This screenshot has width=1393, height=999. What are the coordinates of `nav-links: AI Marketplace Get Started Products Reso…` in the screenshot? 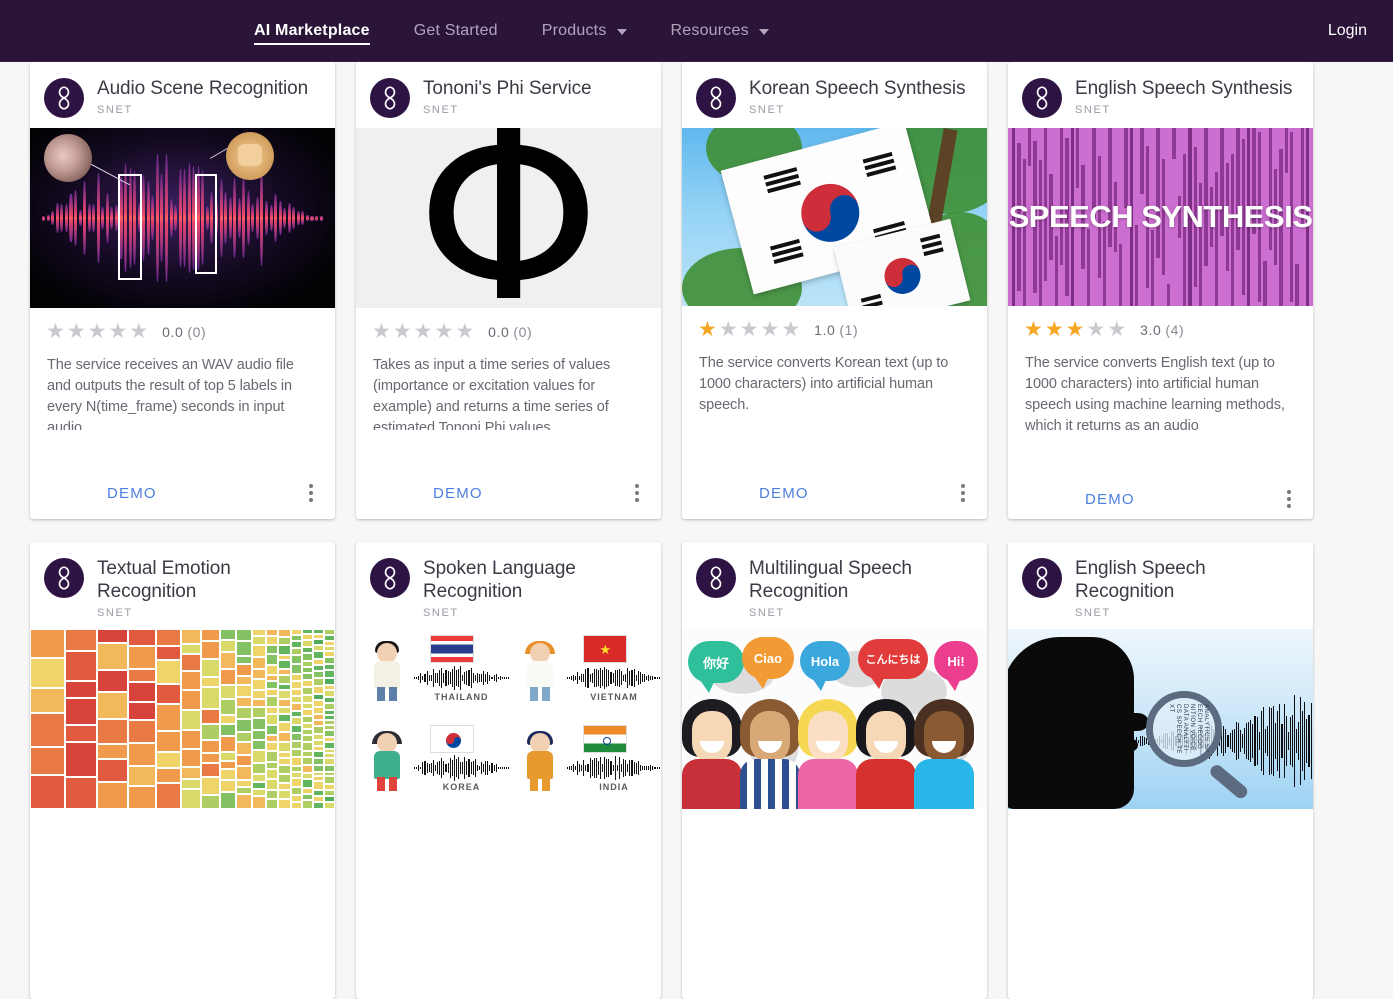 It's located at (511, 31).